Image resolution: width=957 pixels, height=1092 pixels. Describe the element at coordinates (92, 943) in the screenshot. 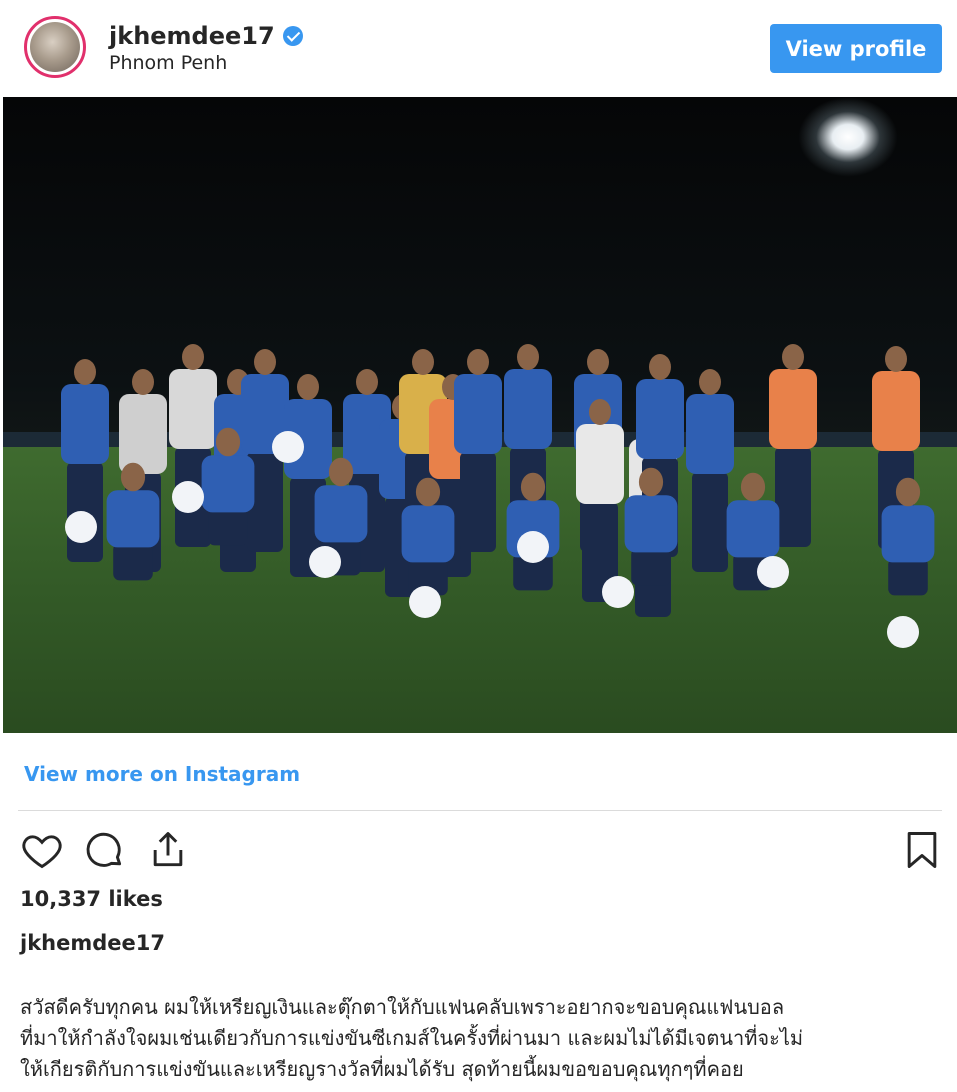

I see `caption-username: jkhemdee17` at that location.